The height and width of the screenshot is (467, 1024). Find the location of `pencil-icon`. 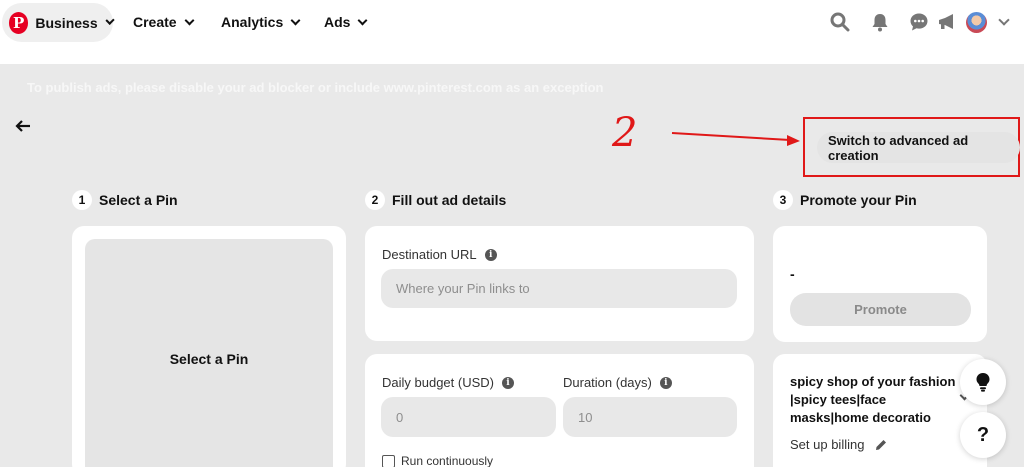

pencil-icon is located at coordinates (881, 444).